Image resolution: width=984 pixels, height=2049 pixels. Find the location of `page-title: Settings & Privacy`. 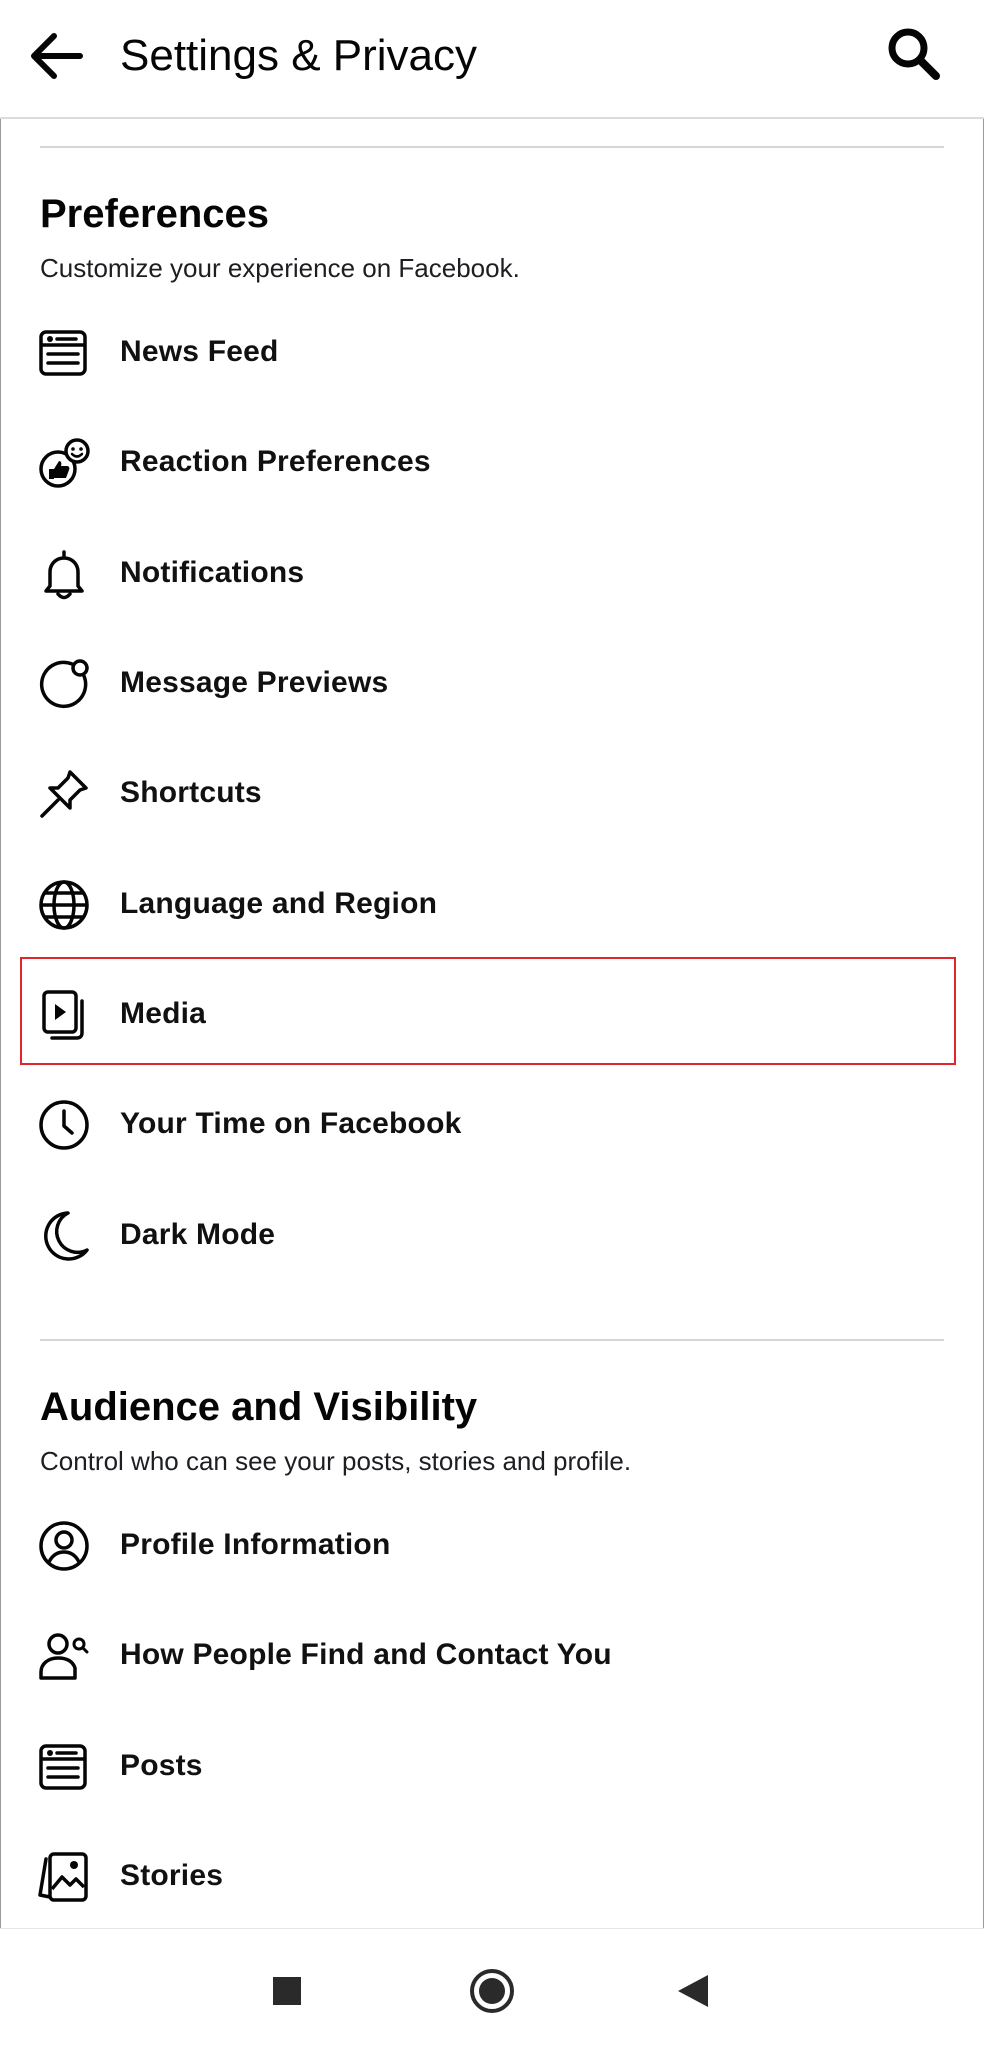

page-title: Settings & Privacy is located at coordinates (299, 55).